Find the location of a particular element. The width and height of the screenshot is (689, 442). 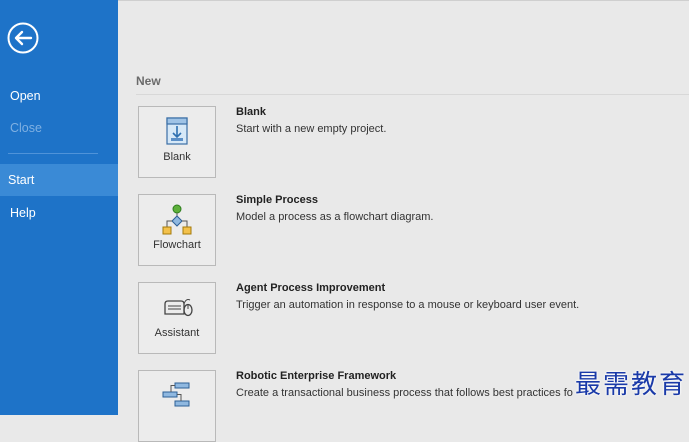

keyboard-mouse-icon is located at coordinates (178, 308).